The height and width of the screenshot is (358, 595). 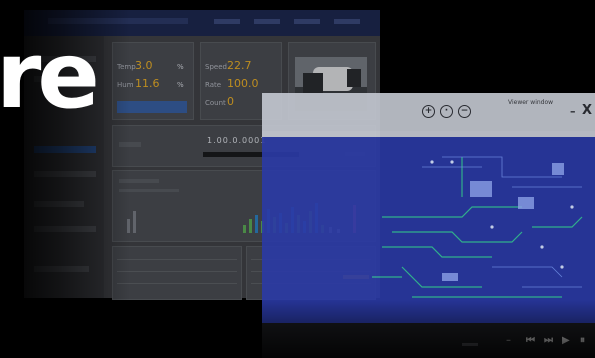 I want to click on table-card-left, so click(x=177, y=273).